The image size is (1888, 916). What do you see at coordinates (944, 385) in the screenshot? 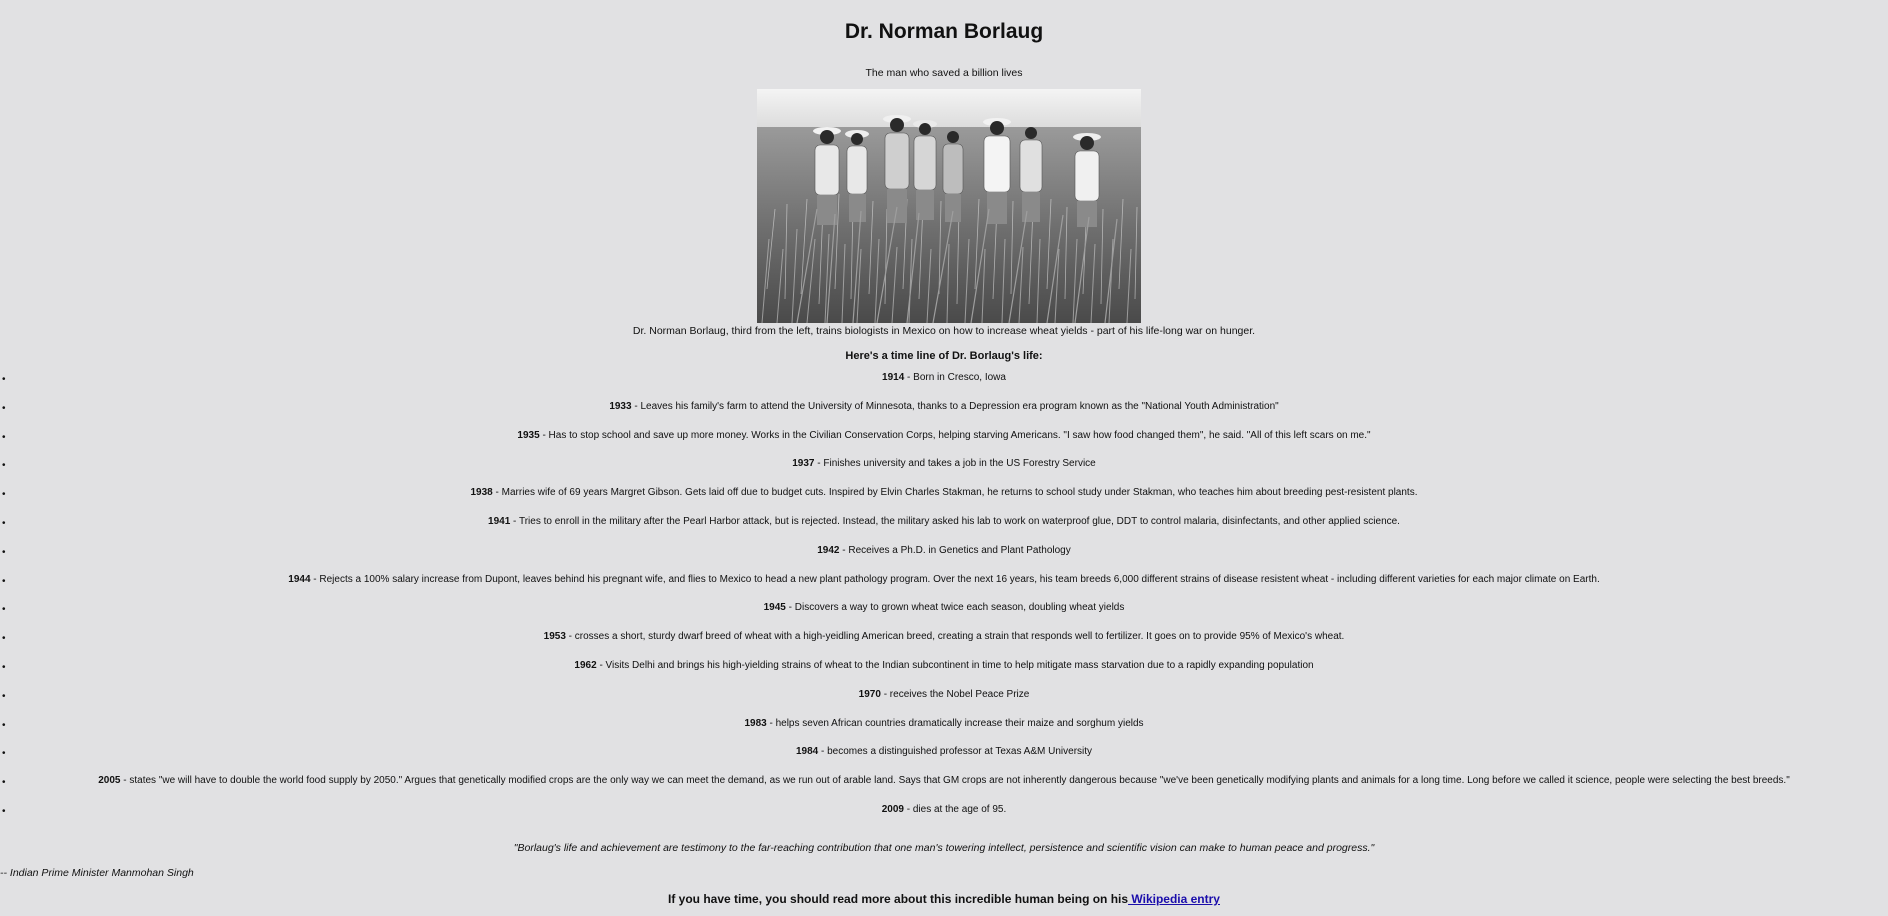
I see `timeline-item: • 1914 - Born in Cresco, Iowa` at bounding box center [944, 385].